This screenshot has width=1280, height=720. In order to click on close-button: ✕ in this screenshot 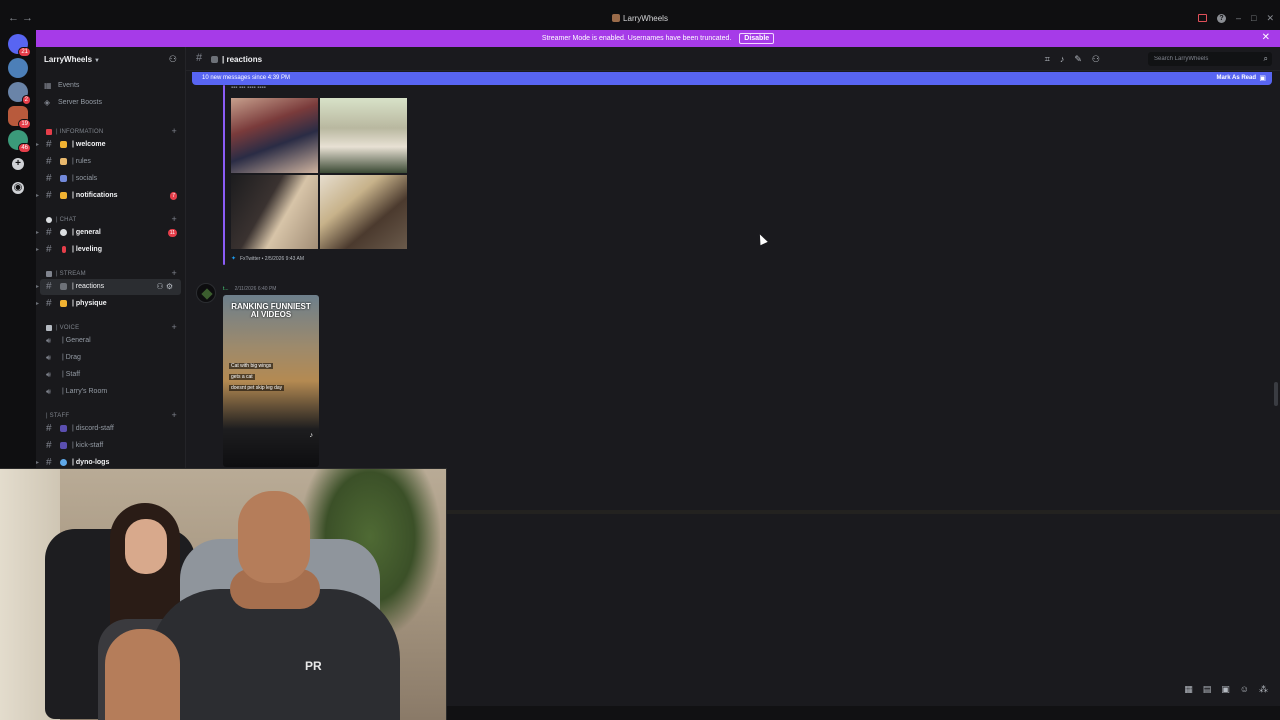, I will do `click(1270, 18)`.